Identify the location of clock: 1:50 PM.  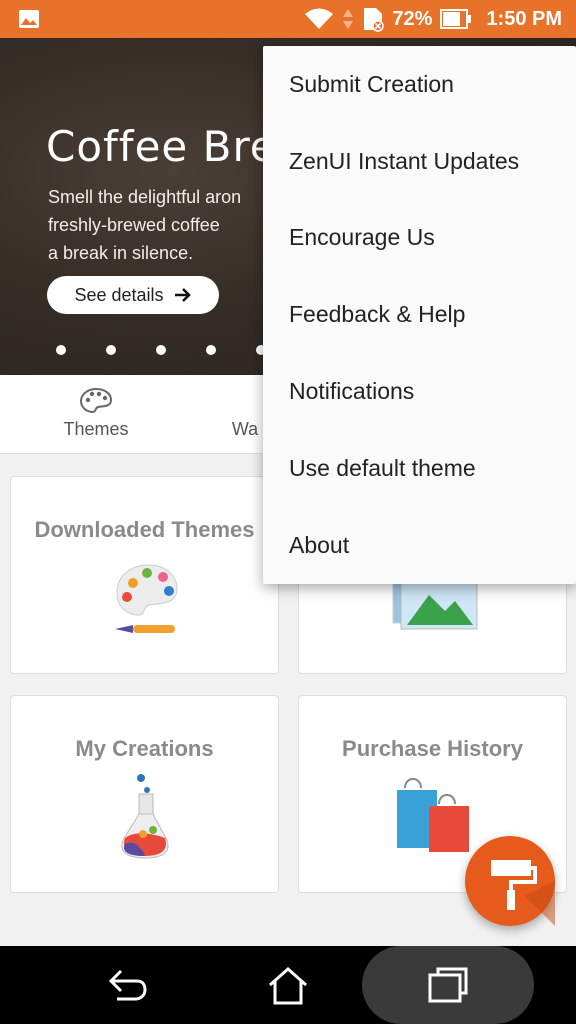
(524, 18).